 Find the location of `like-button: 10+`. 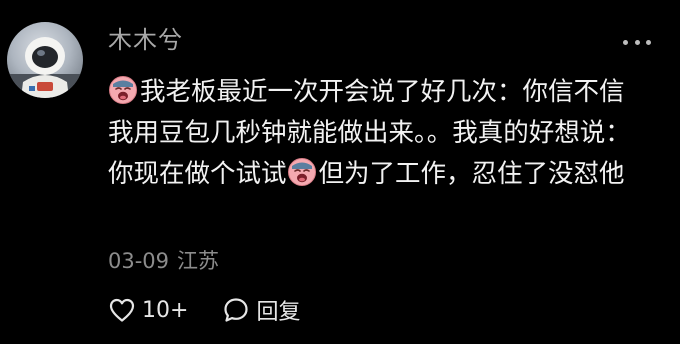

like-button: 10+ is located at coordinates (148, 310).